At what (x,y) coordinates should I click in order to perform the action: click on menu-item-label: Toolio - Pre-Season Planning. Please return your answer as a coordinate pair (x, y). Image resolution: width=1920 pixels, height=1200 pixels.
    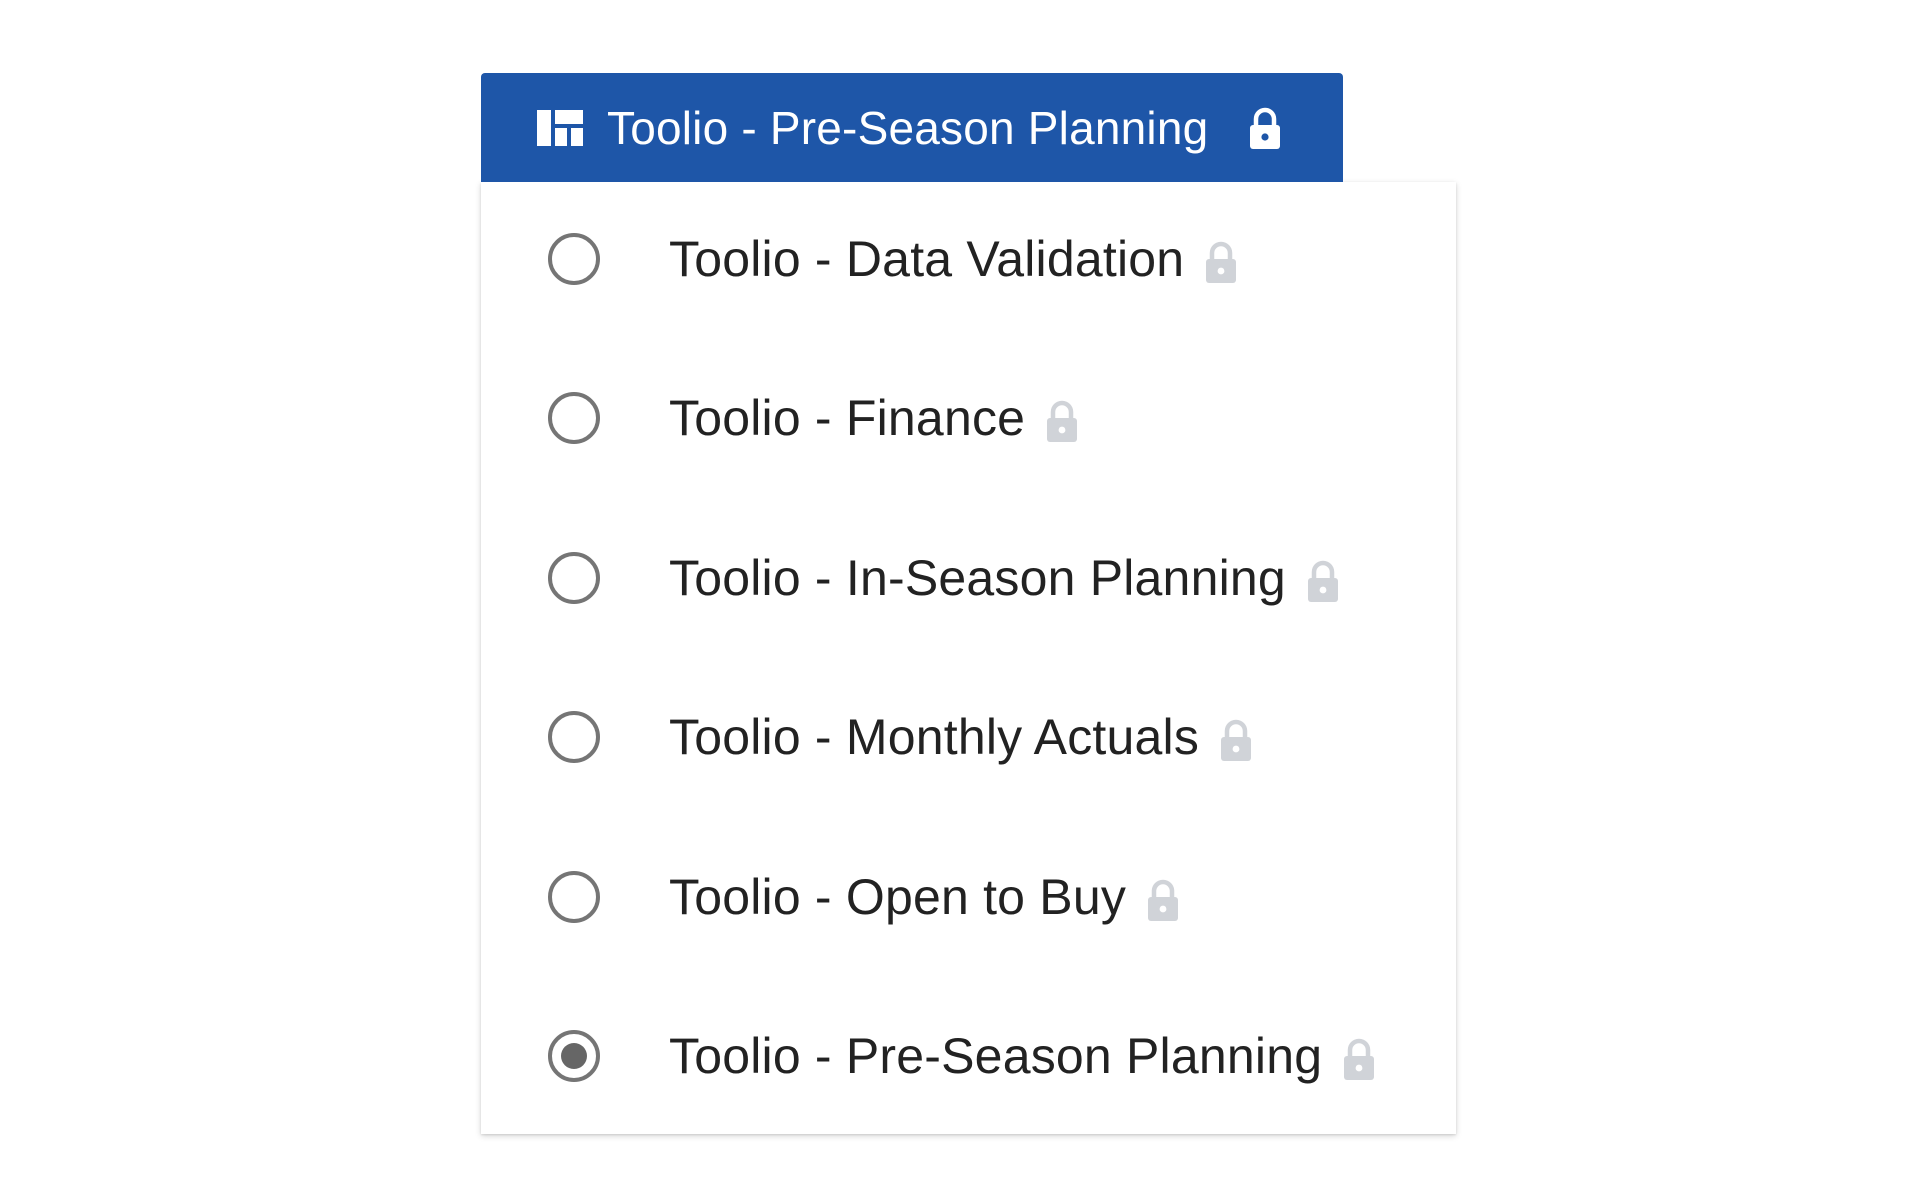
    Looking at the image, I should click on (996, 1056).